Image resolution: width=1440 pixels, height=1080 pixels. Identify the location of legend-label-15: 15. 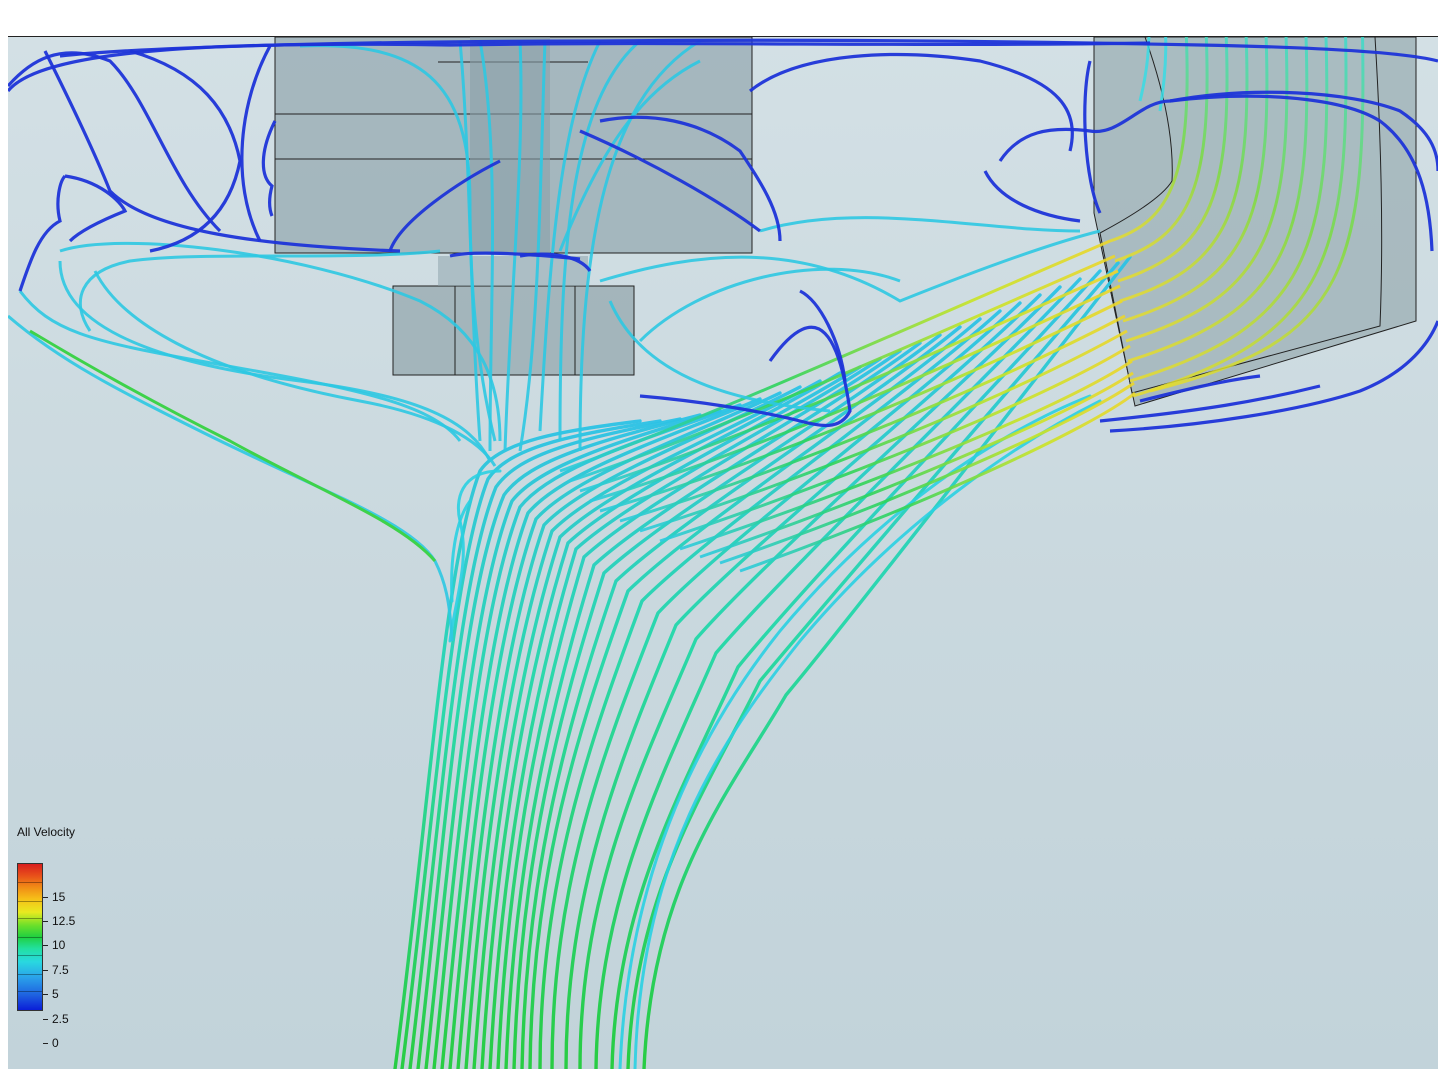
(59, 897).